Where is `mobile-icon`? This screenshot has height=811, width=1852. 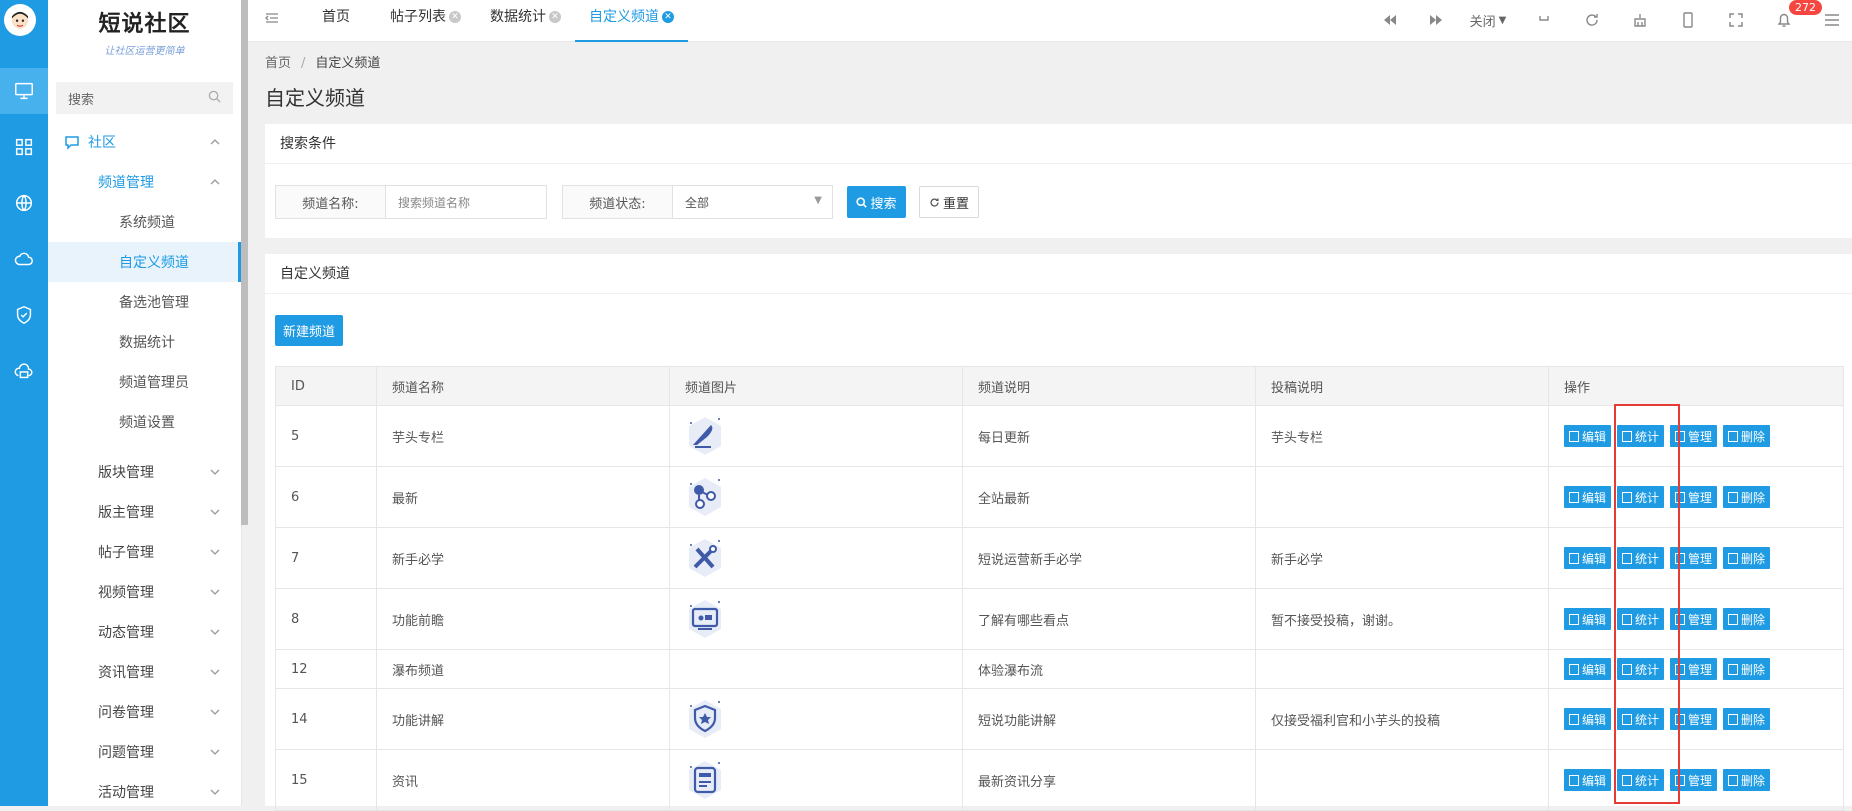
mobile-icon is located at coordinates (1688, 20).